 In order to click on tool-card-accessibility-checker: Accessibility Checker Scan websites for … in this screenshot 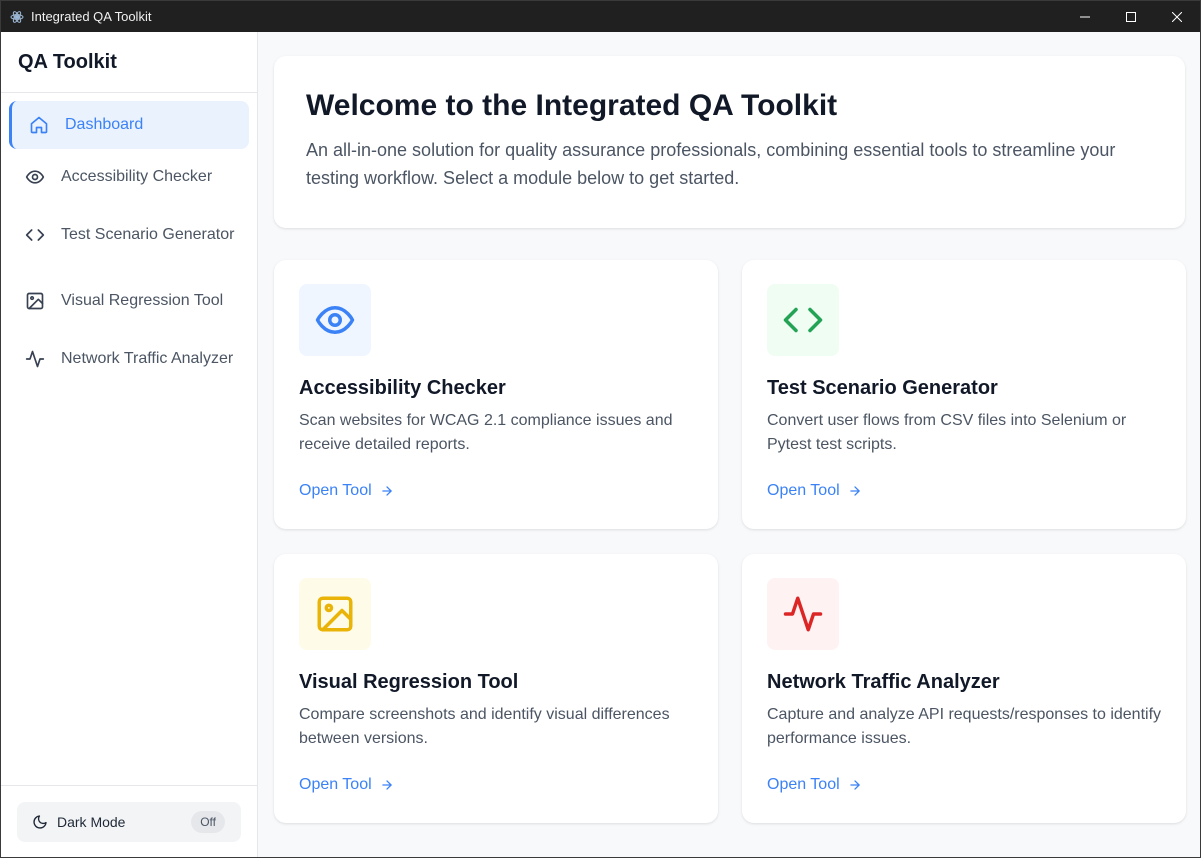, I will do `click(496, 394)`.